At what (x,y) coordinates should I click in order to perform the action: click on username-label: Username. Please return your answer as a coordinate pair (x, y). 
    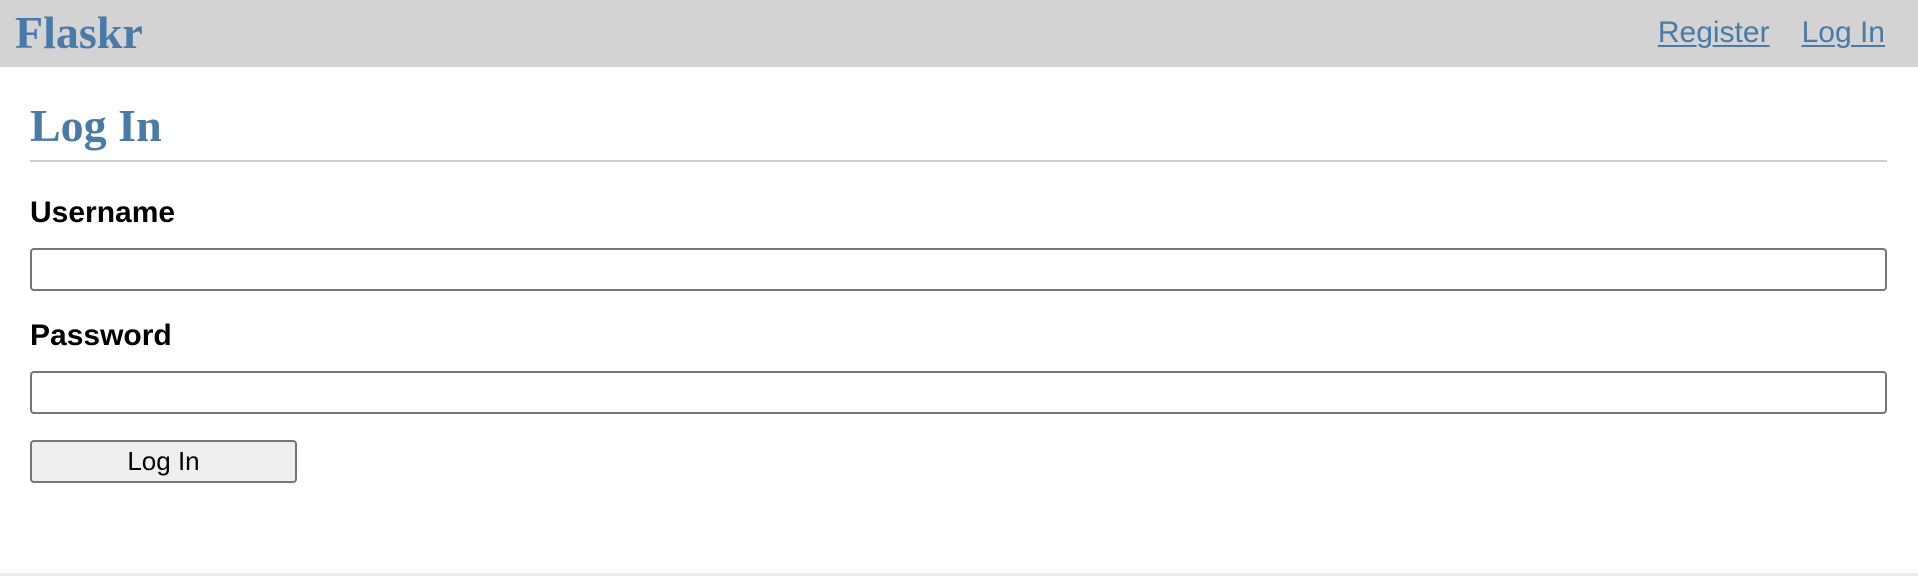
    Looking at the image, I should click on (103, 212).